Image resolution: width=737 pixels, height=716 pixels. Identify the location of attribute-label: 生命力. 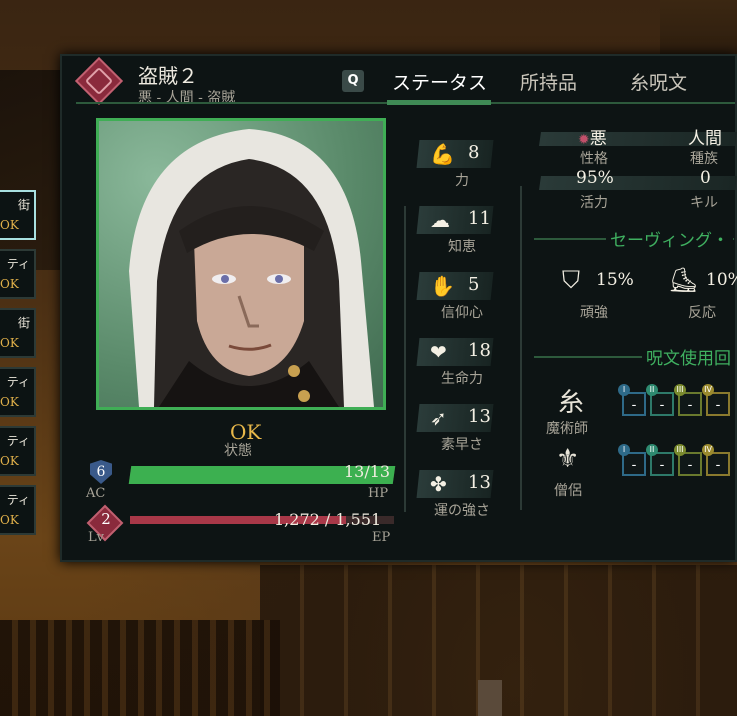
(462, 379).